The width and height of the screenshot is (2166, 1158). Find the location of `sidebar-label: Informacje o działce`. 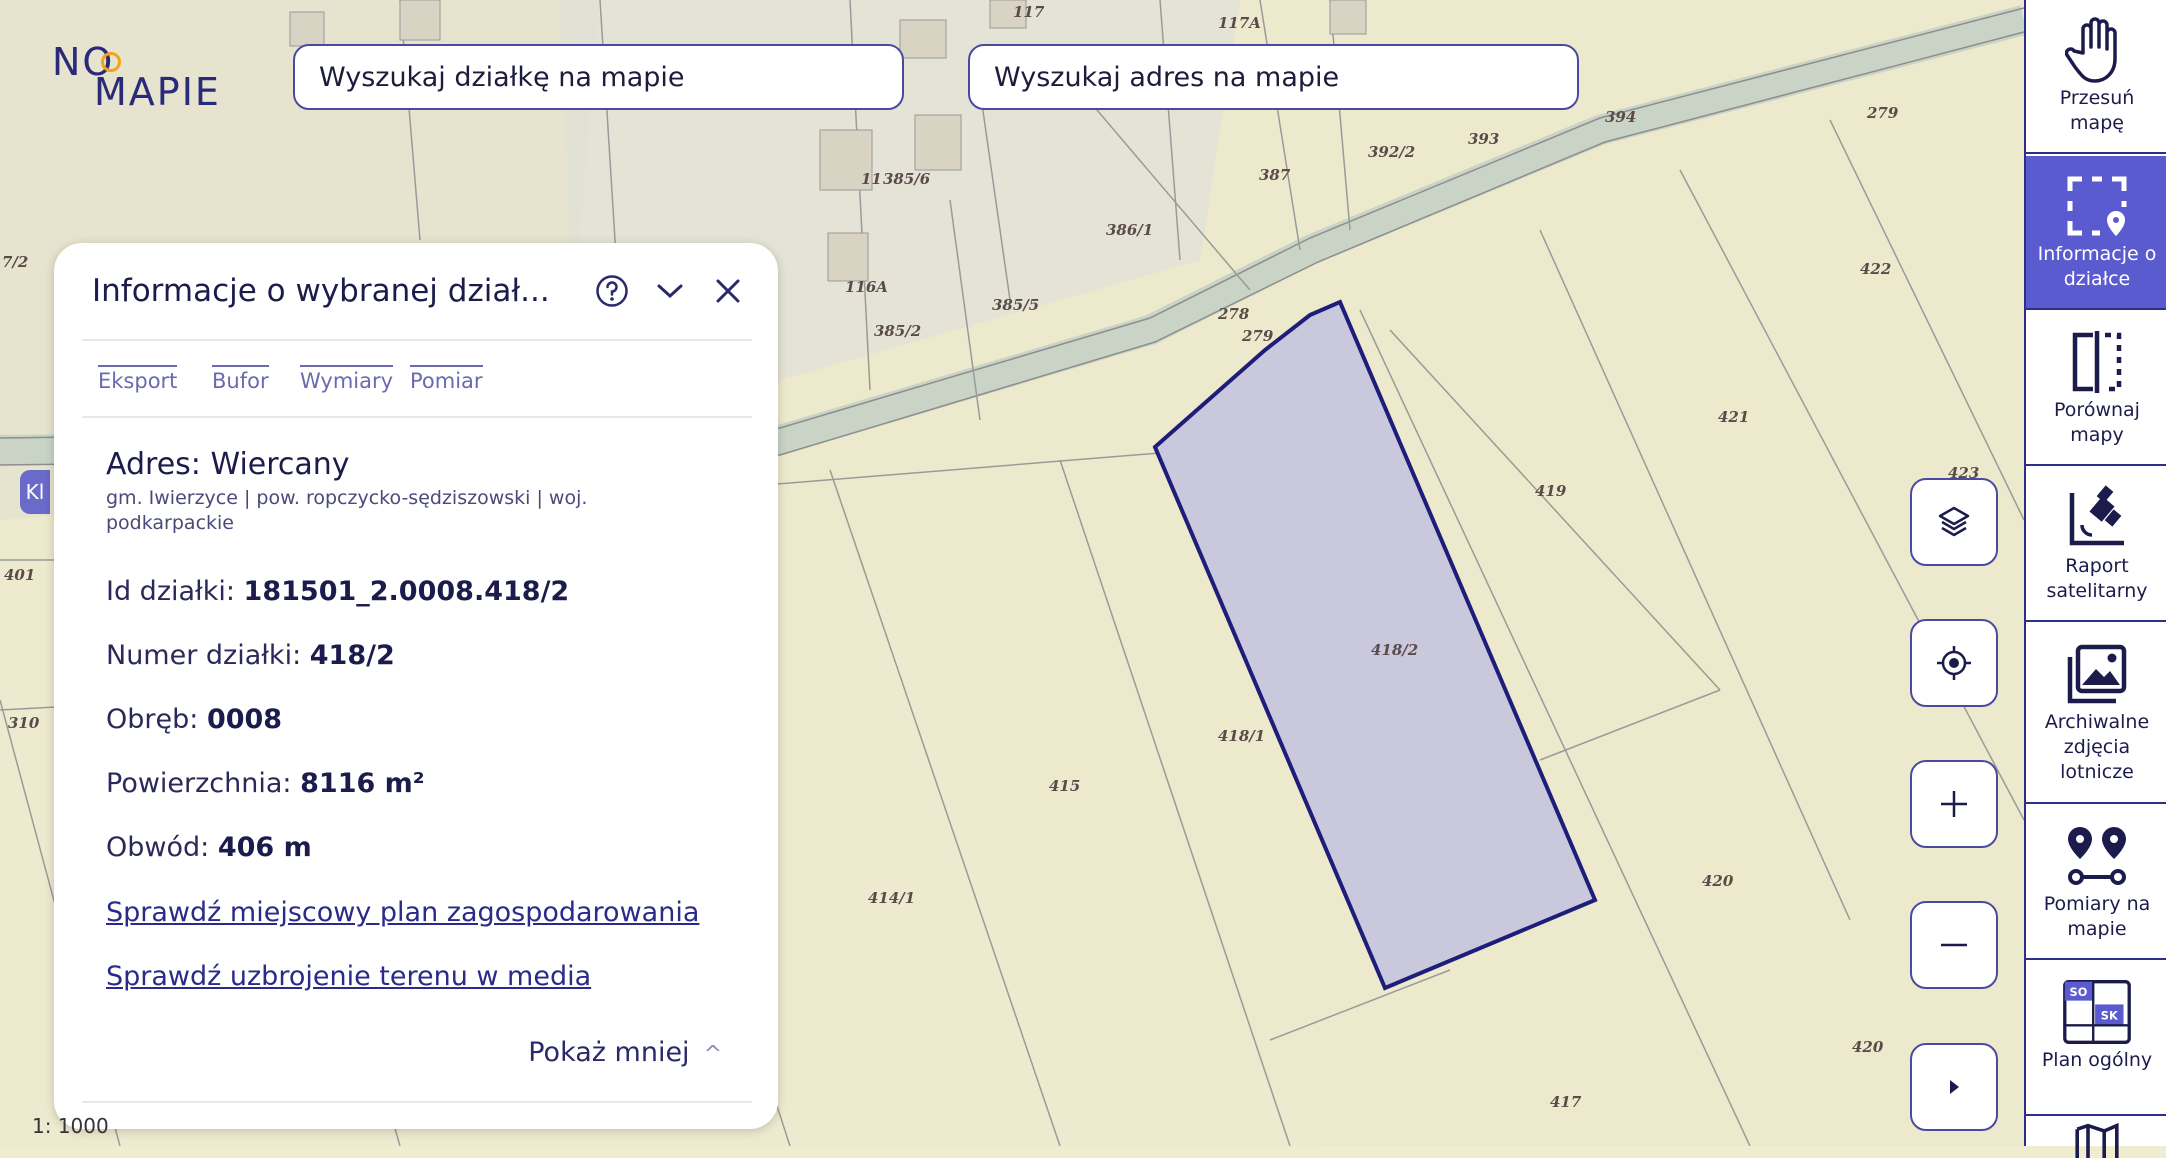

sidebar-label: Informacje o działce is located at coordinates (2097, 266).